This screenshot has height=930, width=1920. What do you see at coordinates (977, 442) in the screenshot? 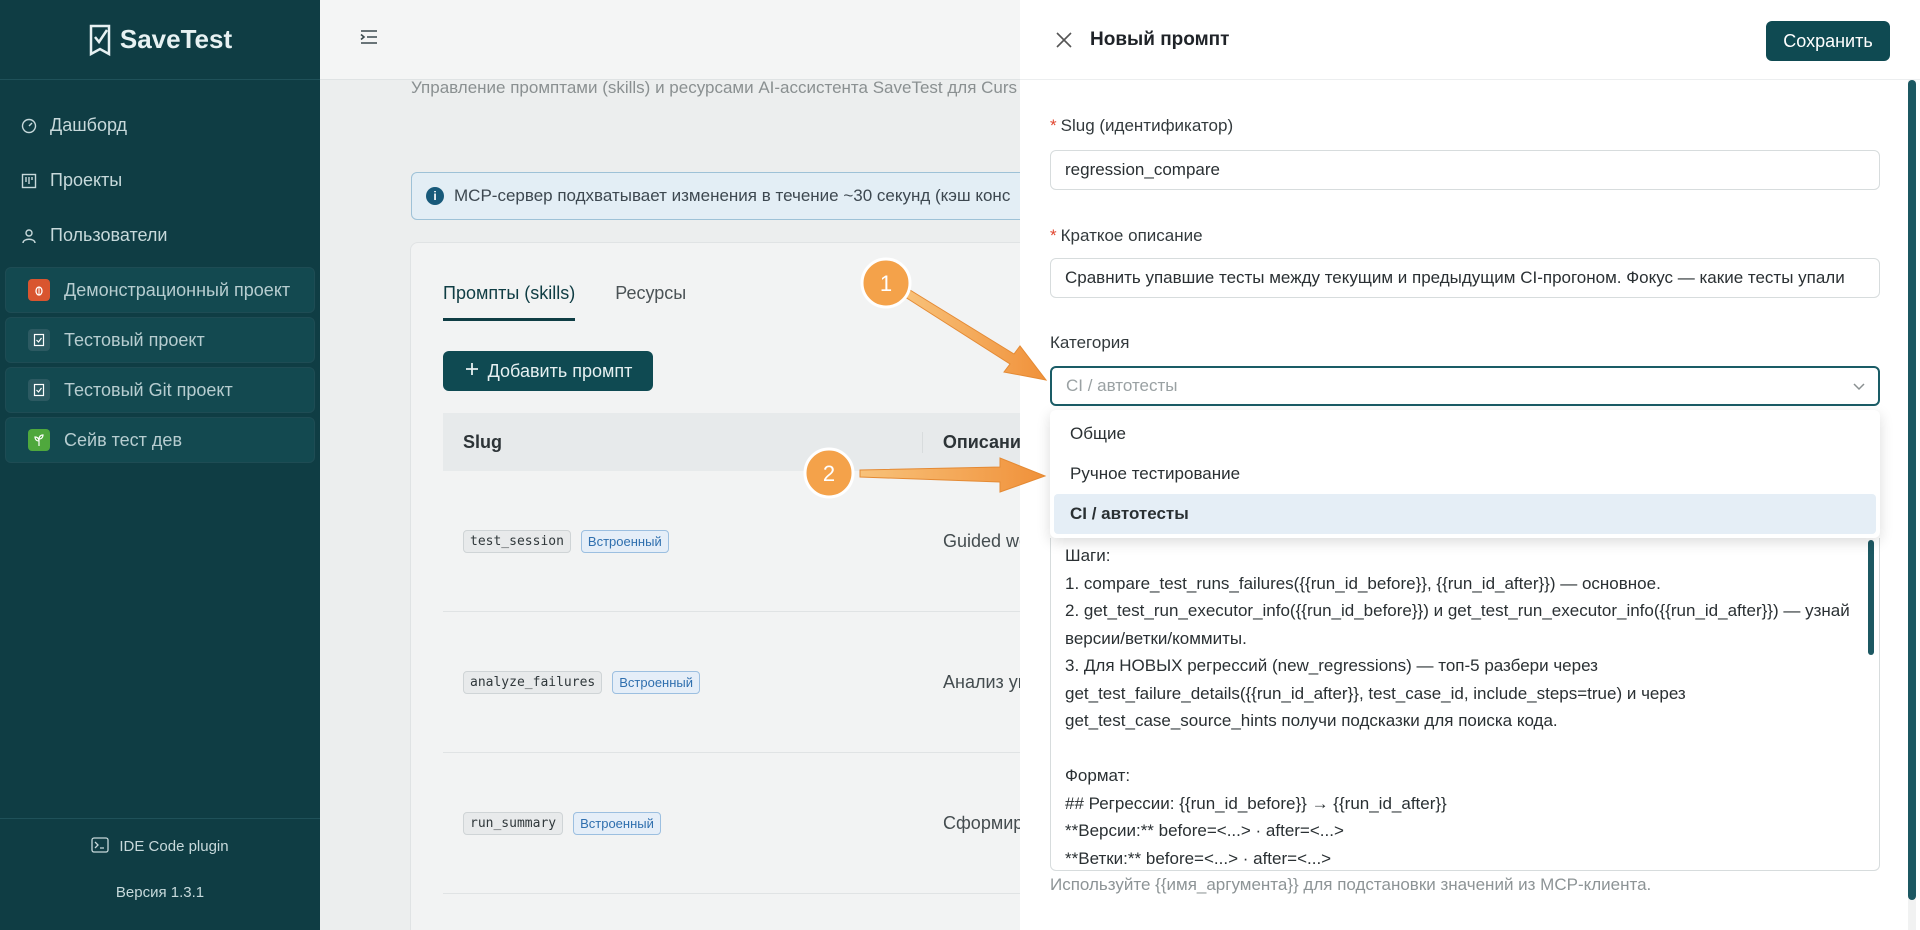
I see `column-header-description: Описание` at bounding box center [977, 442].